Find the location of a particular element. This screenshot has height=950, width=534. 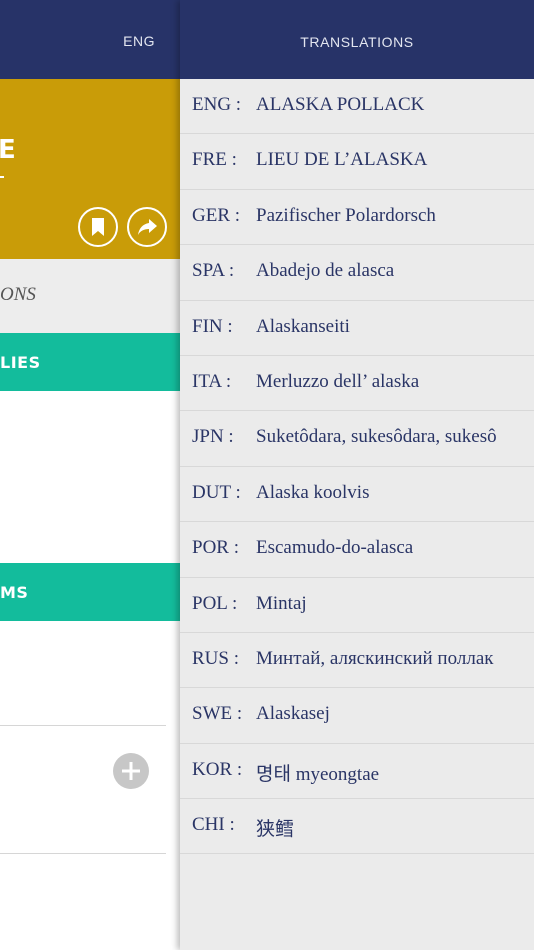

translated-name: 명태 myeongtae is located at coordinates (318, 774).